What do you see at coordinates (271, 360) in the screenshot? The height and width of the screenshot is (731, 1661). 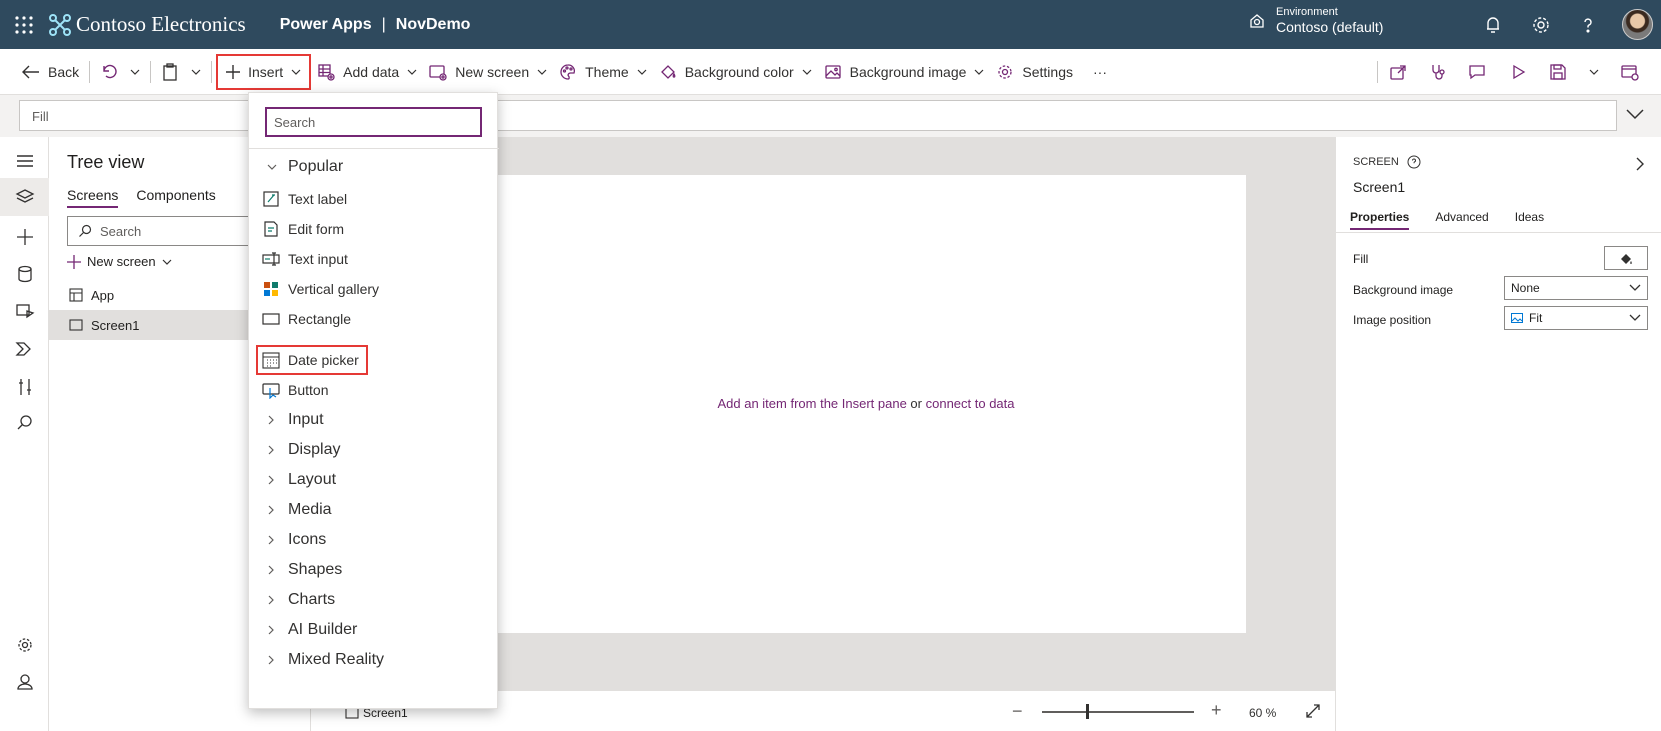 I see `calendar-icon` at bounding box center [271, 360].